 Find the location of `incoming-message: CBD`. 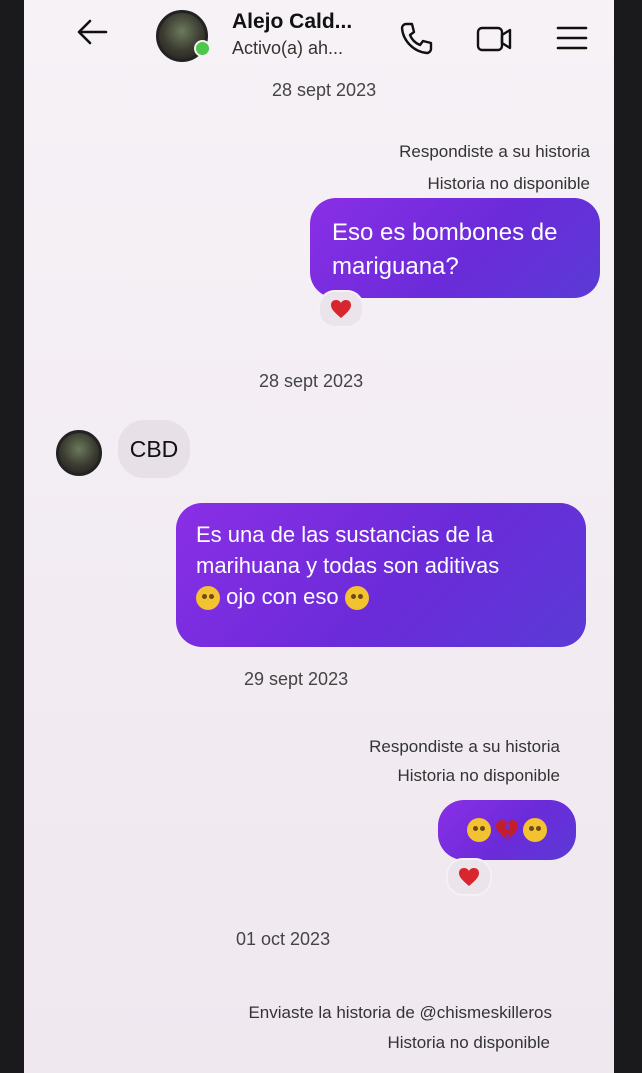

incoming-message: CBD is located at coordinates (154, 449).